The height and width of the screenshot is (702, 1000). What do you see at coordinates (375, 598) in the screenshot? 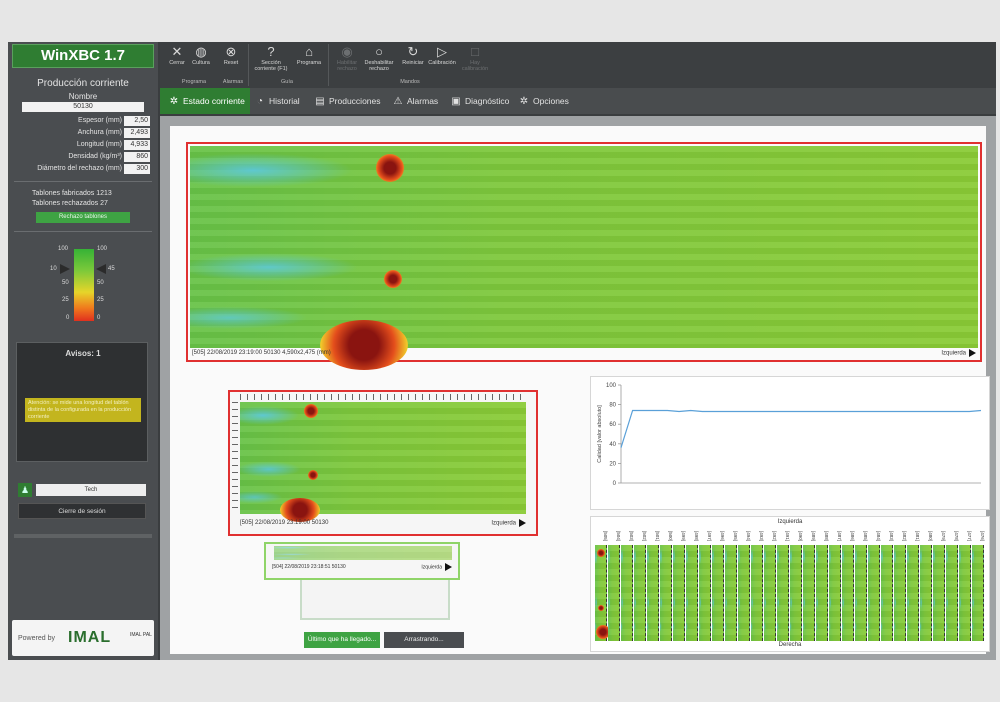
I see `history-stack-back` at bounding box center [375, 598].